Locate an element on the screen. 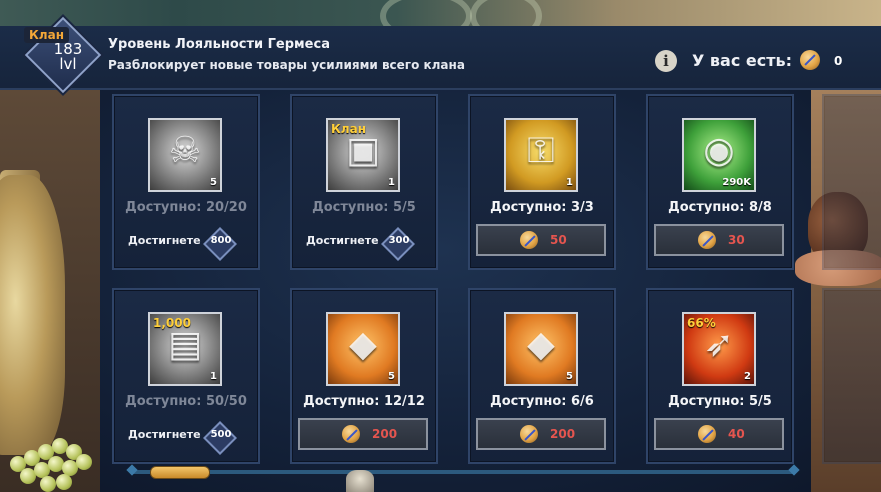 This screenshot has height=492, width=881. shop-card: ▣ Клан 1 Доступно: 5/5 Достигнете 300 is located at coordinates (364, 182).